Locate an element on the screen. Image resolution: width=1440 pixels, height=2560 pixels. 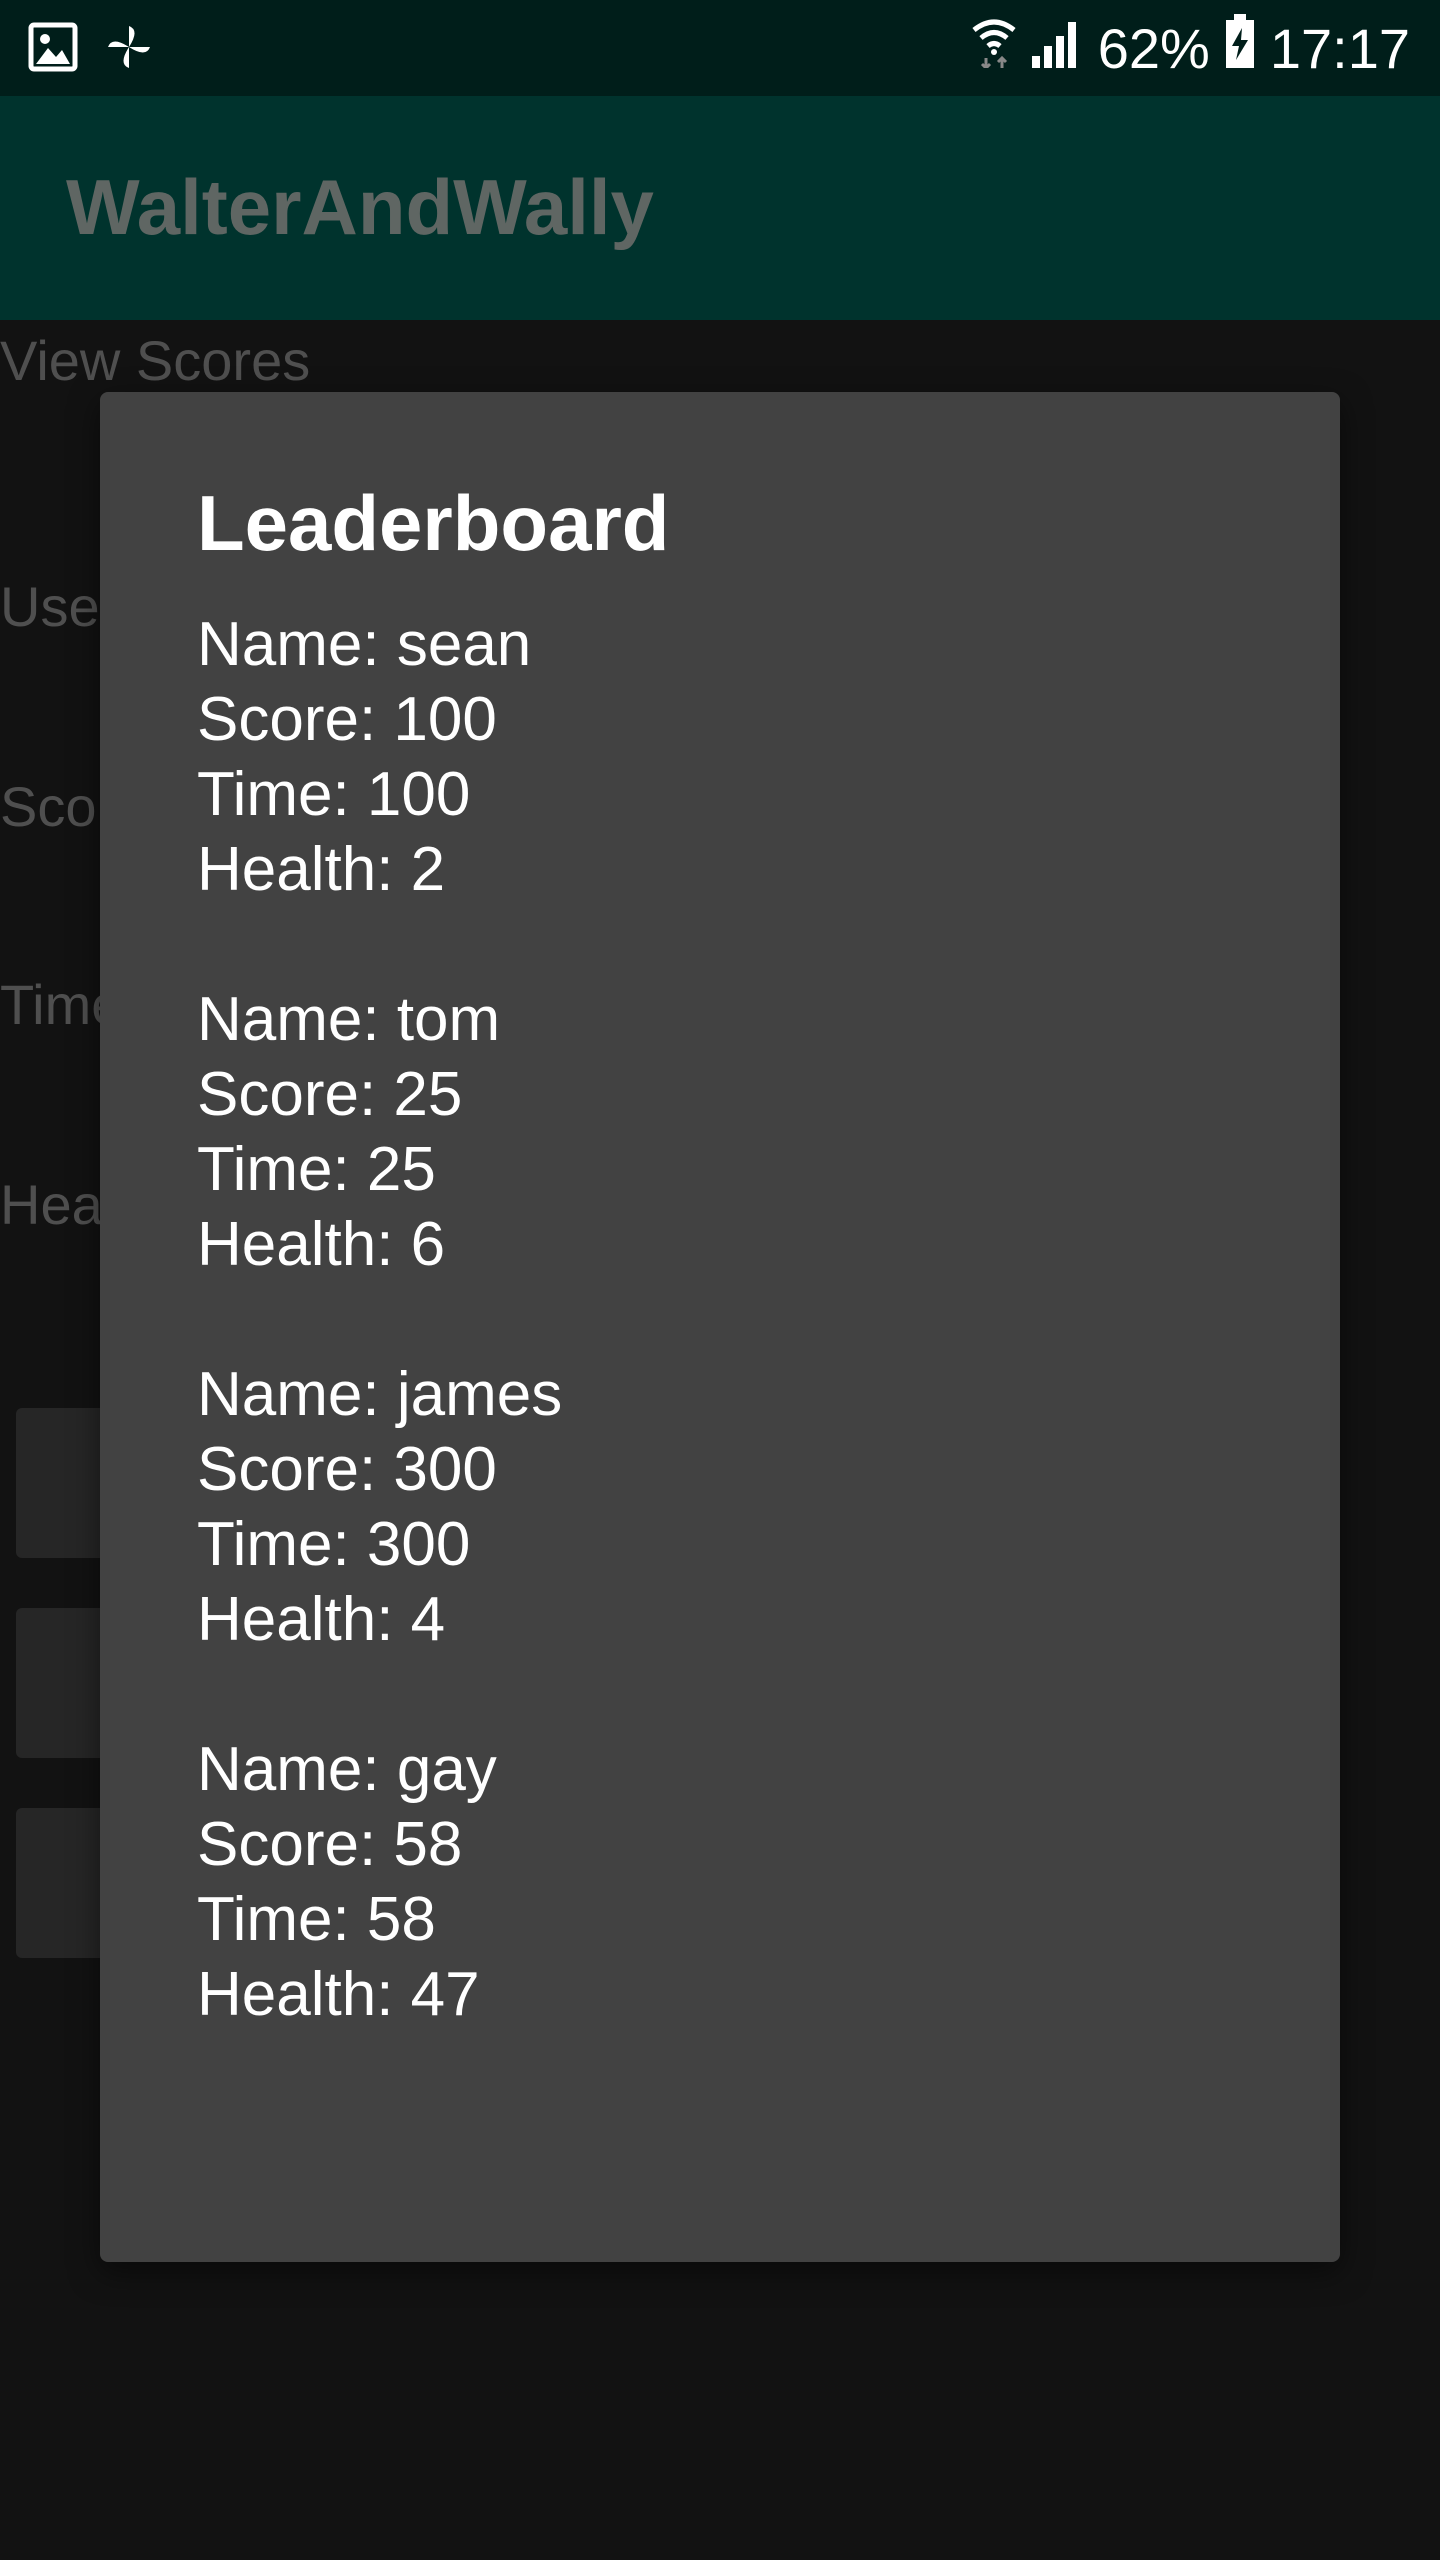
pinwheel-icon is located at coordinates (129, 49).